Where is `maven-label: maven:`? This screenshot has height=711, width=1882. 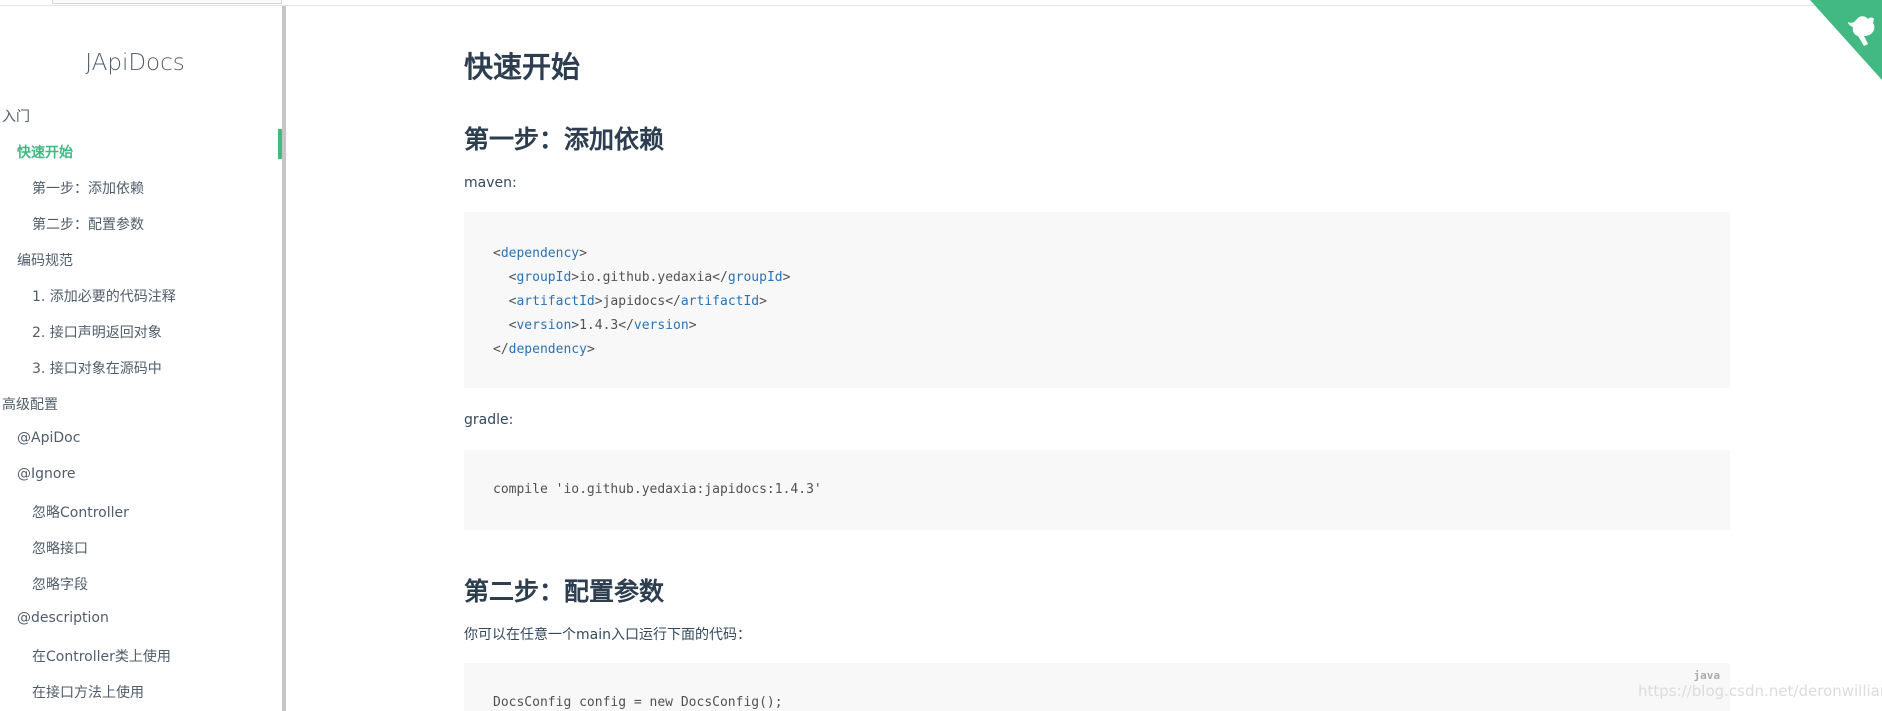 maven-label: maven: is located at coordinates (490, 183).